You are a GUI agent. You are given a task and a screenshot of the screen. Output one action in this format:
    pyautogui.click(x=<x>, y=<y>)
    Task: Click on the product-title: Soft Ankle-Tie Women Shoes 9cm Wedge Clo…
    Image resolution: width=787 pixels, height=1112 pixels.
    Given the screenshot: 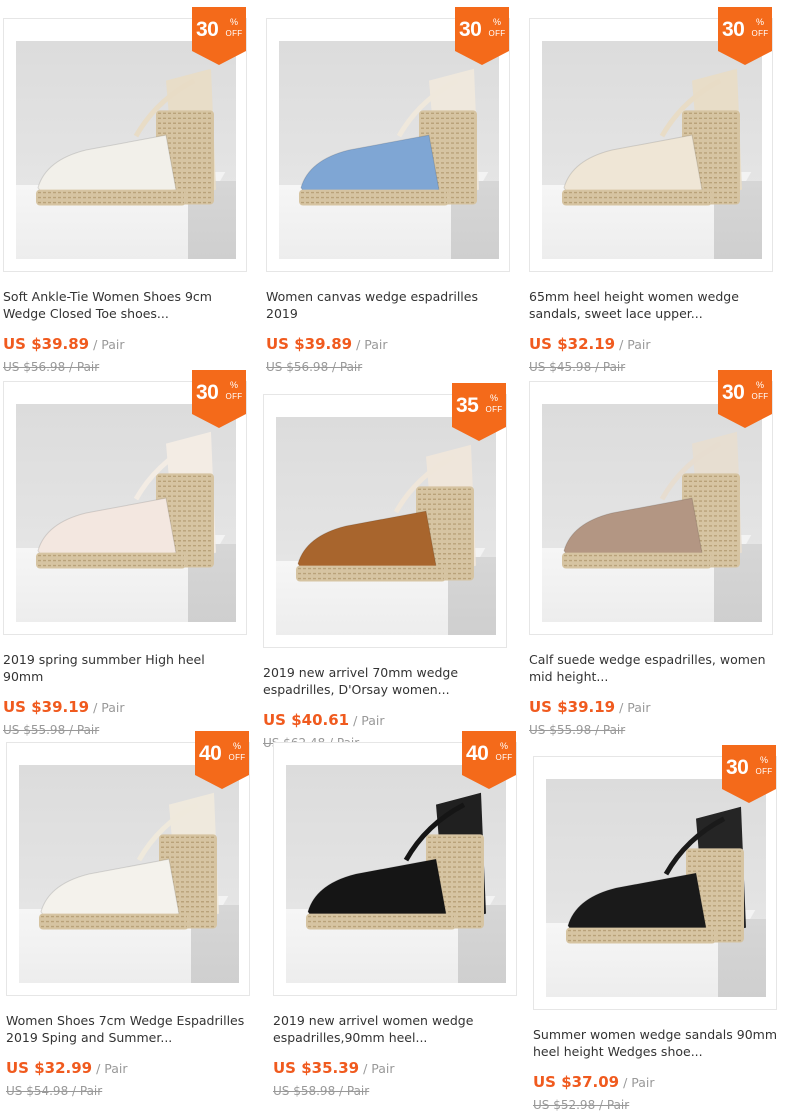 What is the action you would take?
    pyautogui.click(x=125, y=306)
    